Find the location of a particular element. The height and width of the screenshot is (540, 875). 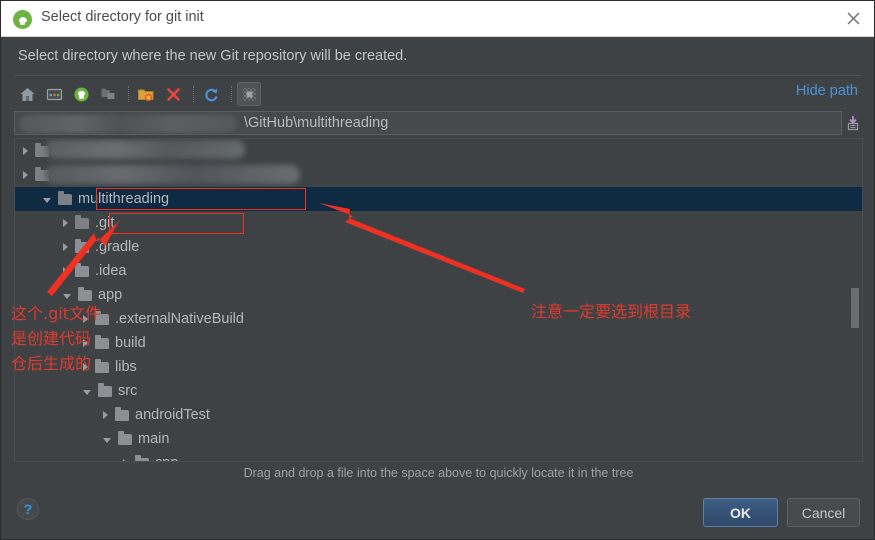

tree-row: src is located at coordinates (438, 391).